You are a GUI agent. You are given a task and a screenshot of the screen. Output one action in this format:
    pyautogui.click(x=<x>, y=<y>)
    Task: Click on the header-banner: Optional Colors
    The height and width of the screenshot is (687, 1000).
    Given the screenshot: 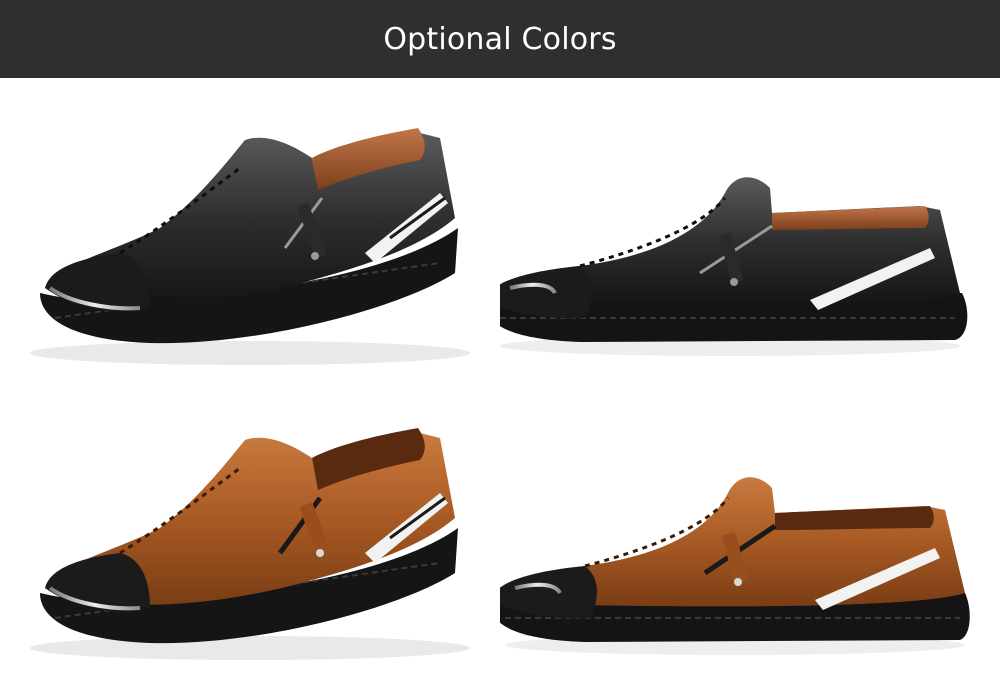 What is the action you would take?
    pyautogui.click(x=500, y=39)
    